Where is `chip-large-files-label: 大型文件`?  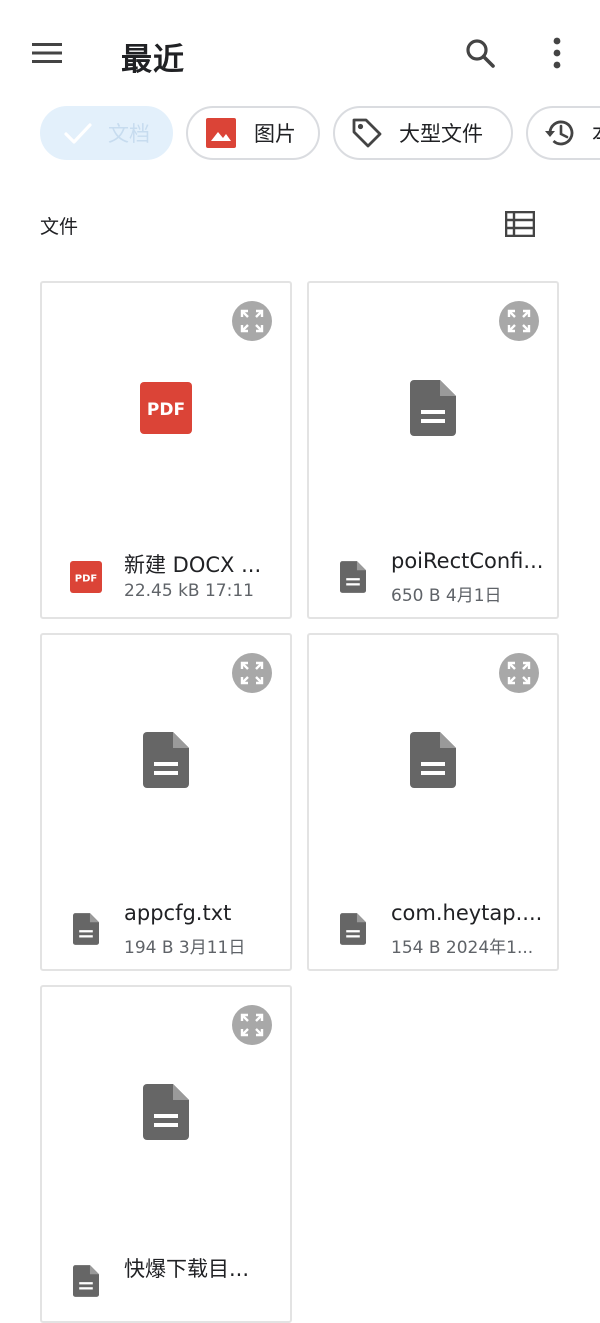 chip-large-files-label: 大型文件 is located at coordinates (441, 134).